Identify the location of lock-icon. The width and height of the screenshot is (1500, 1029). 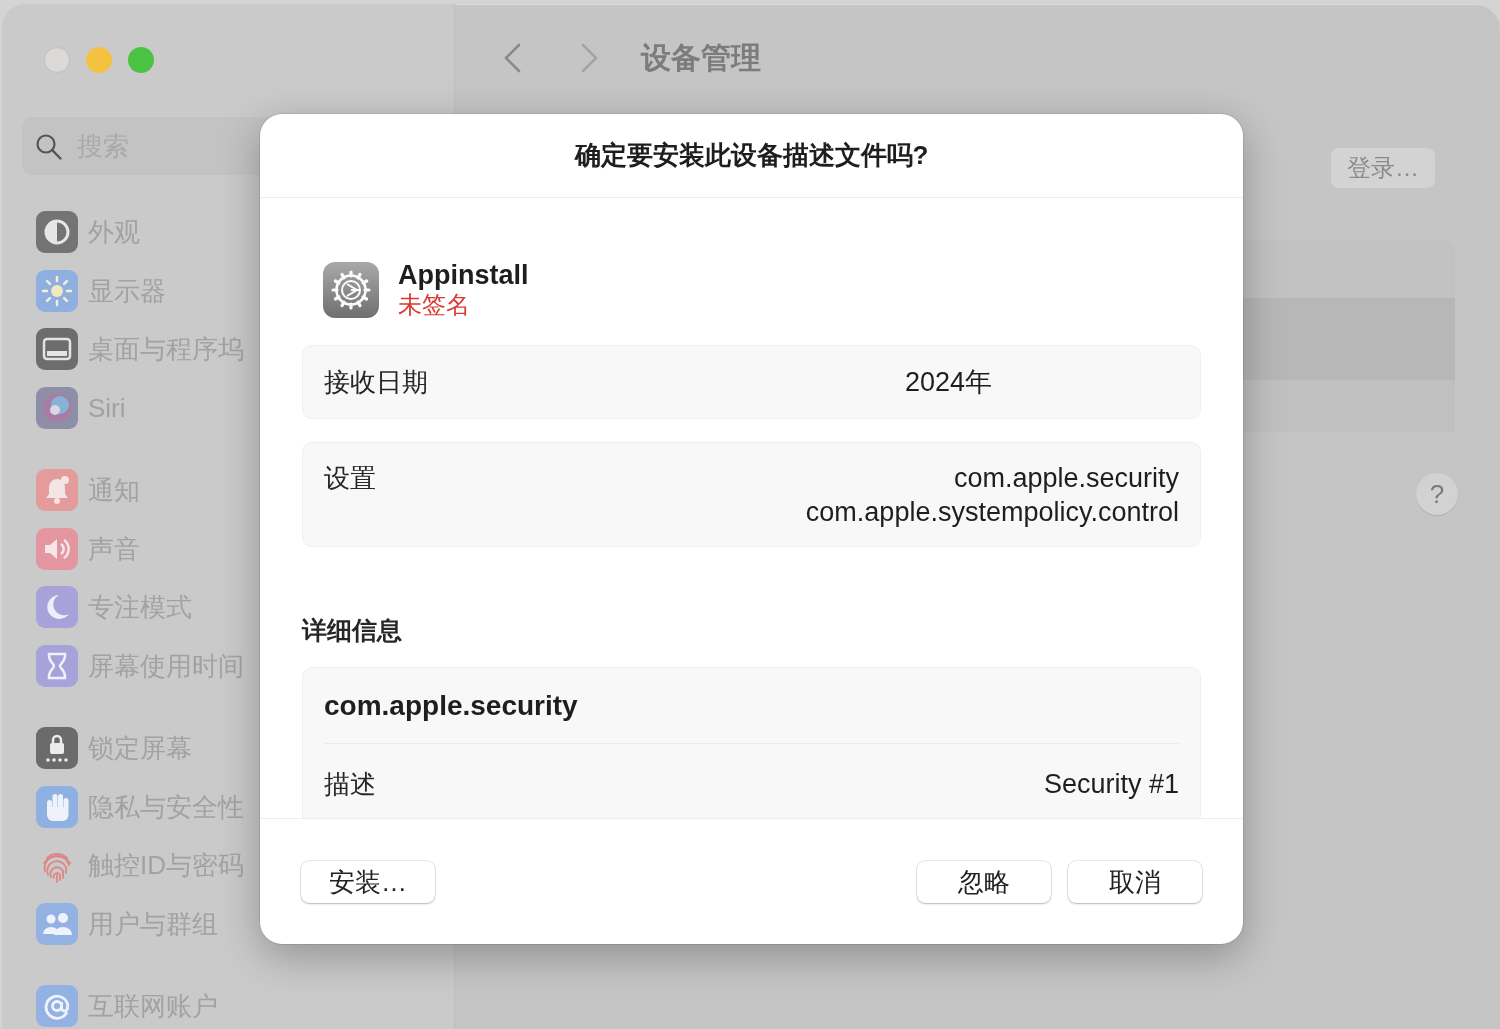
(57, 748).